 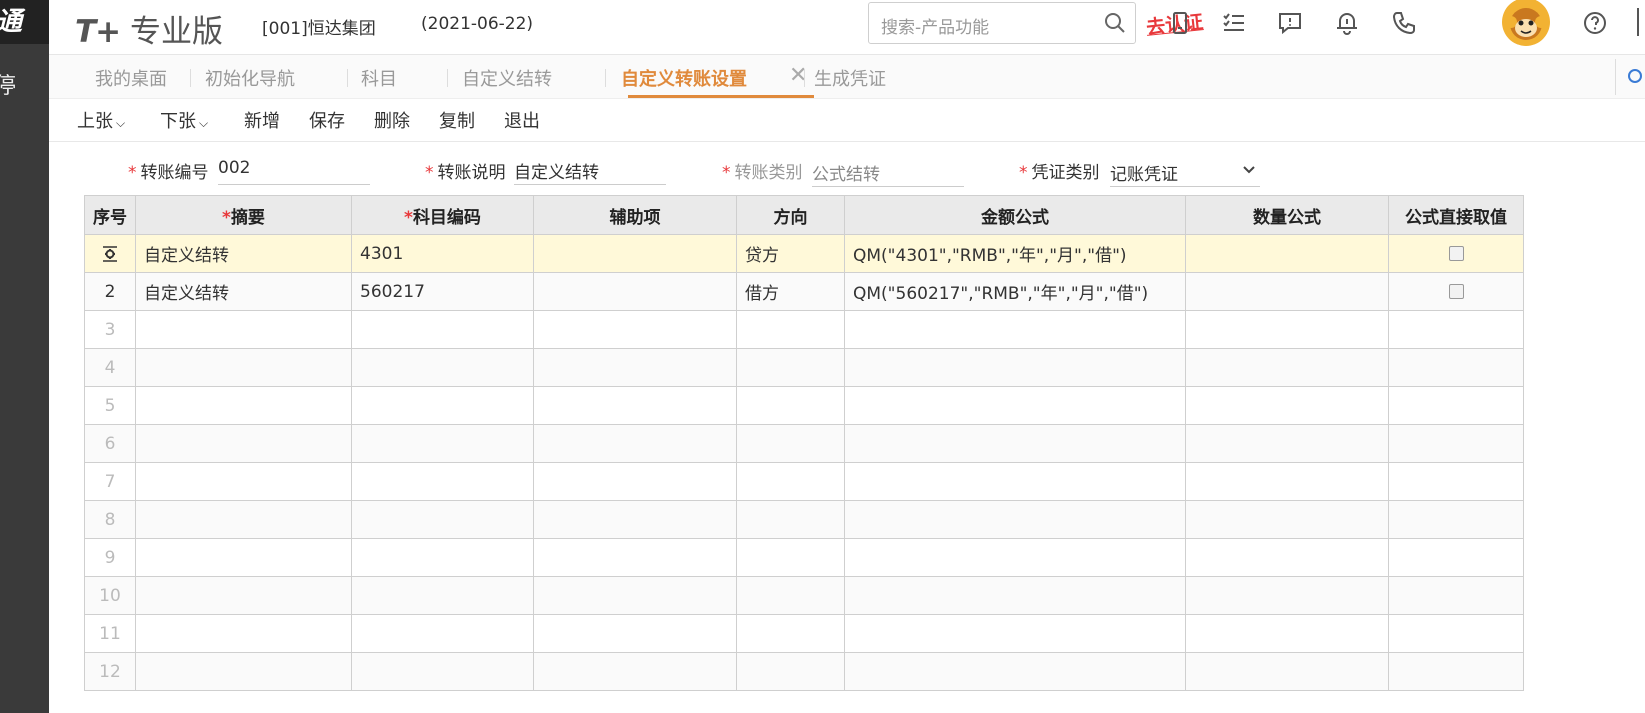 What do you see at coordinates (1234, 23) in the screenshot?
I see `task-list-icon` at bounding box center [1234, 23].